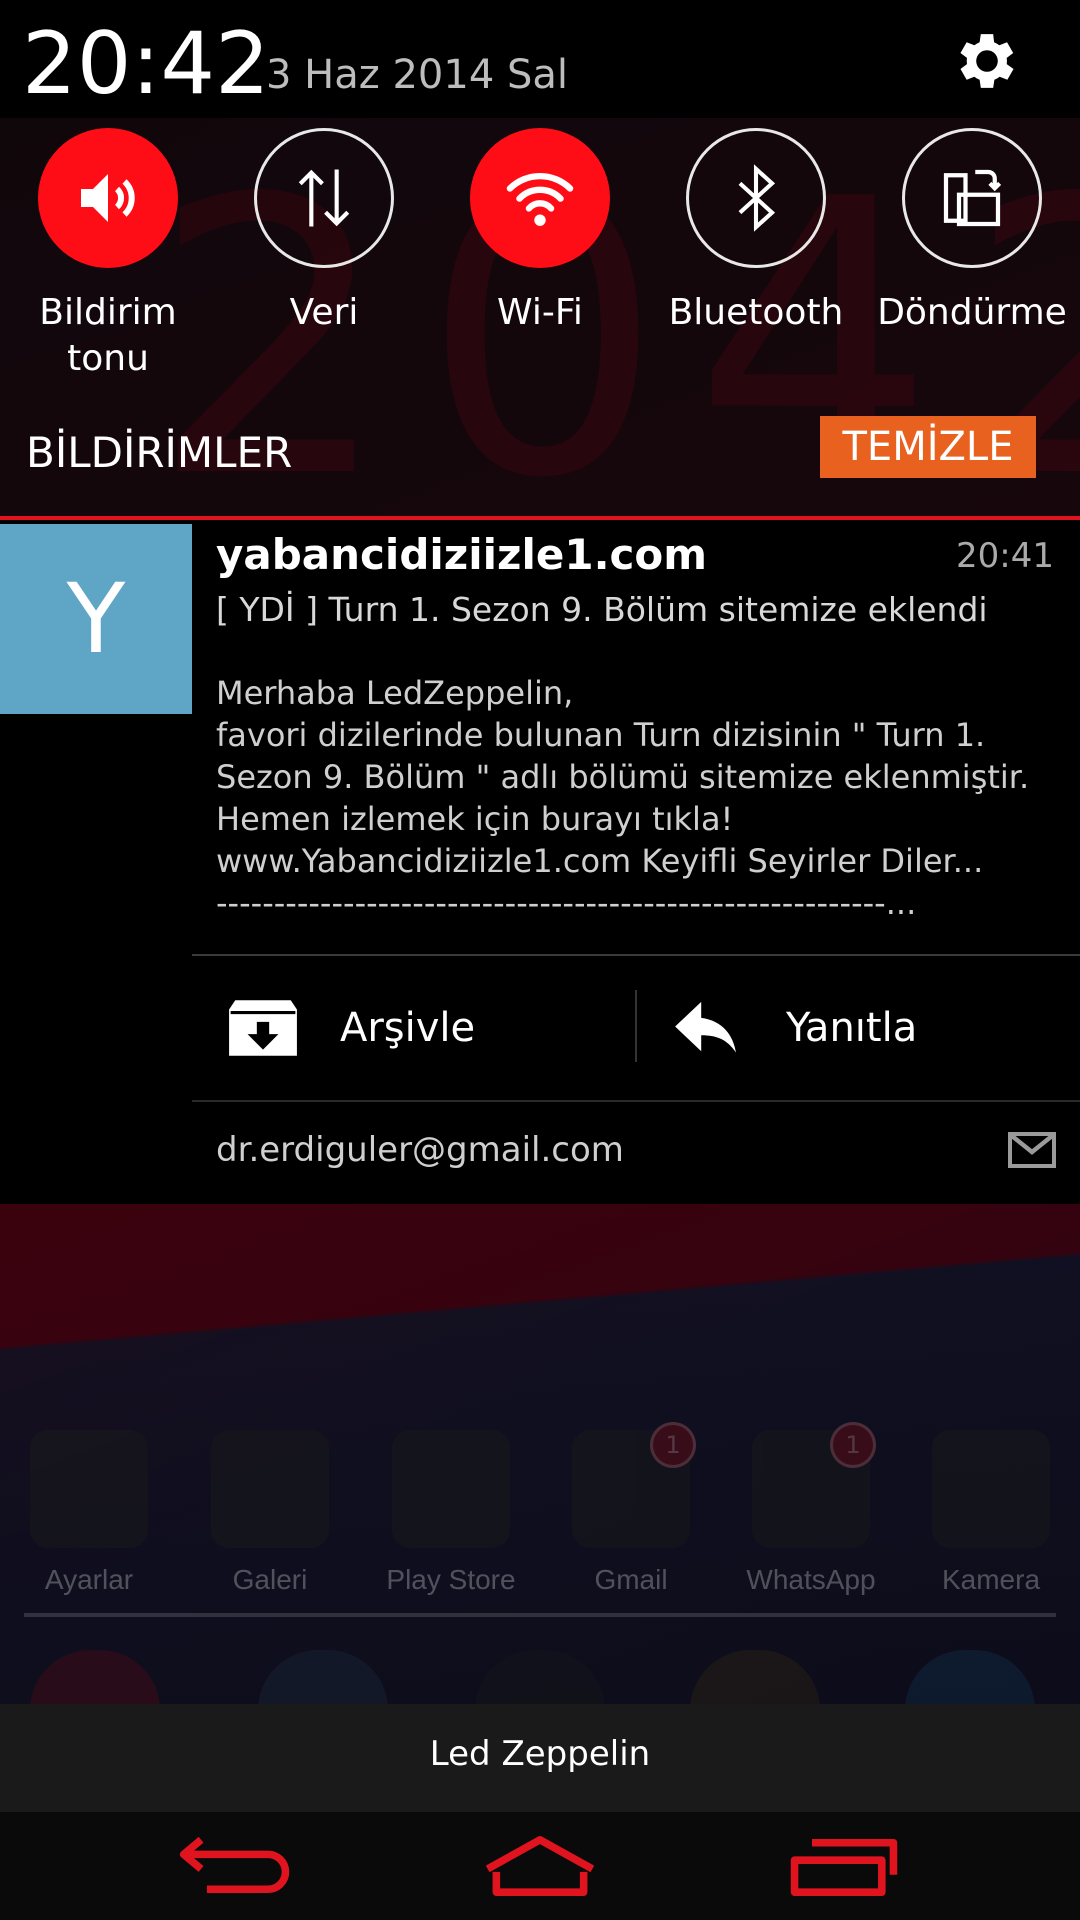  I want to click on settings-app-icon, so click(89, 1489).